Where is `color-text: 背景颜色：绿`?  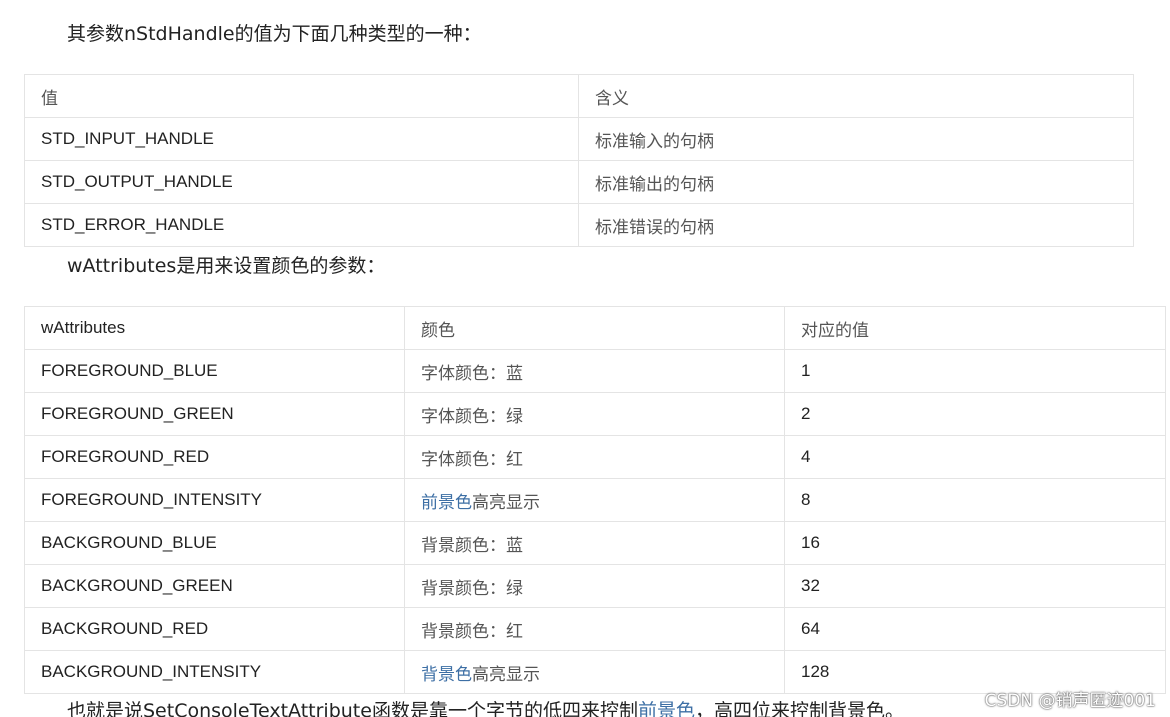 color-text: 背景颜色：绿 is located at coordinates (472, 588).